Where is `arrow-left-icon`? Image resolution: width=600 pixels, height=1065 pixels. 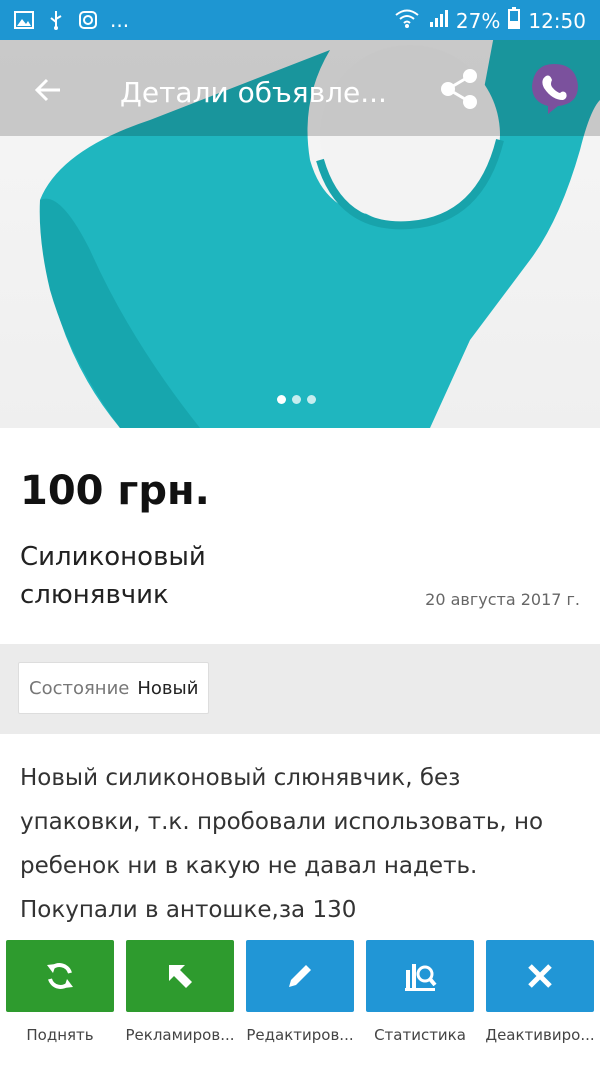 arrow-left-icon is located at coordinates (47, 90).